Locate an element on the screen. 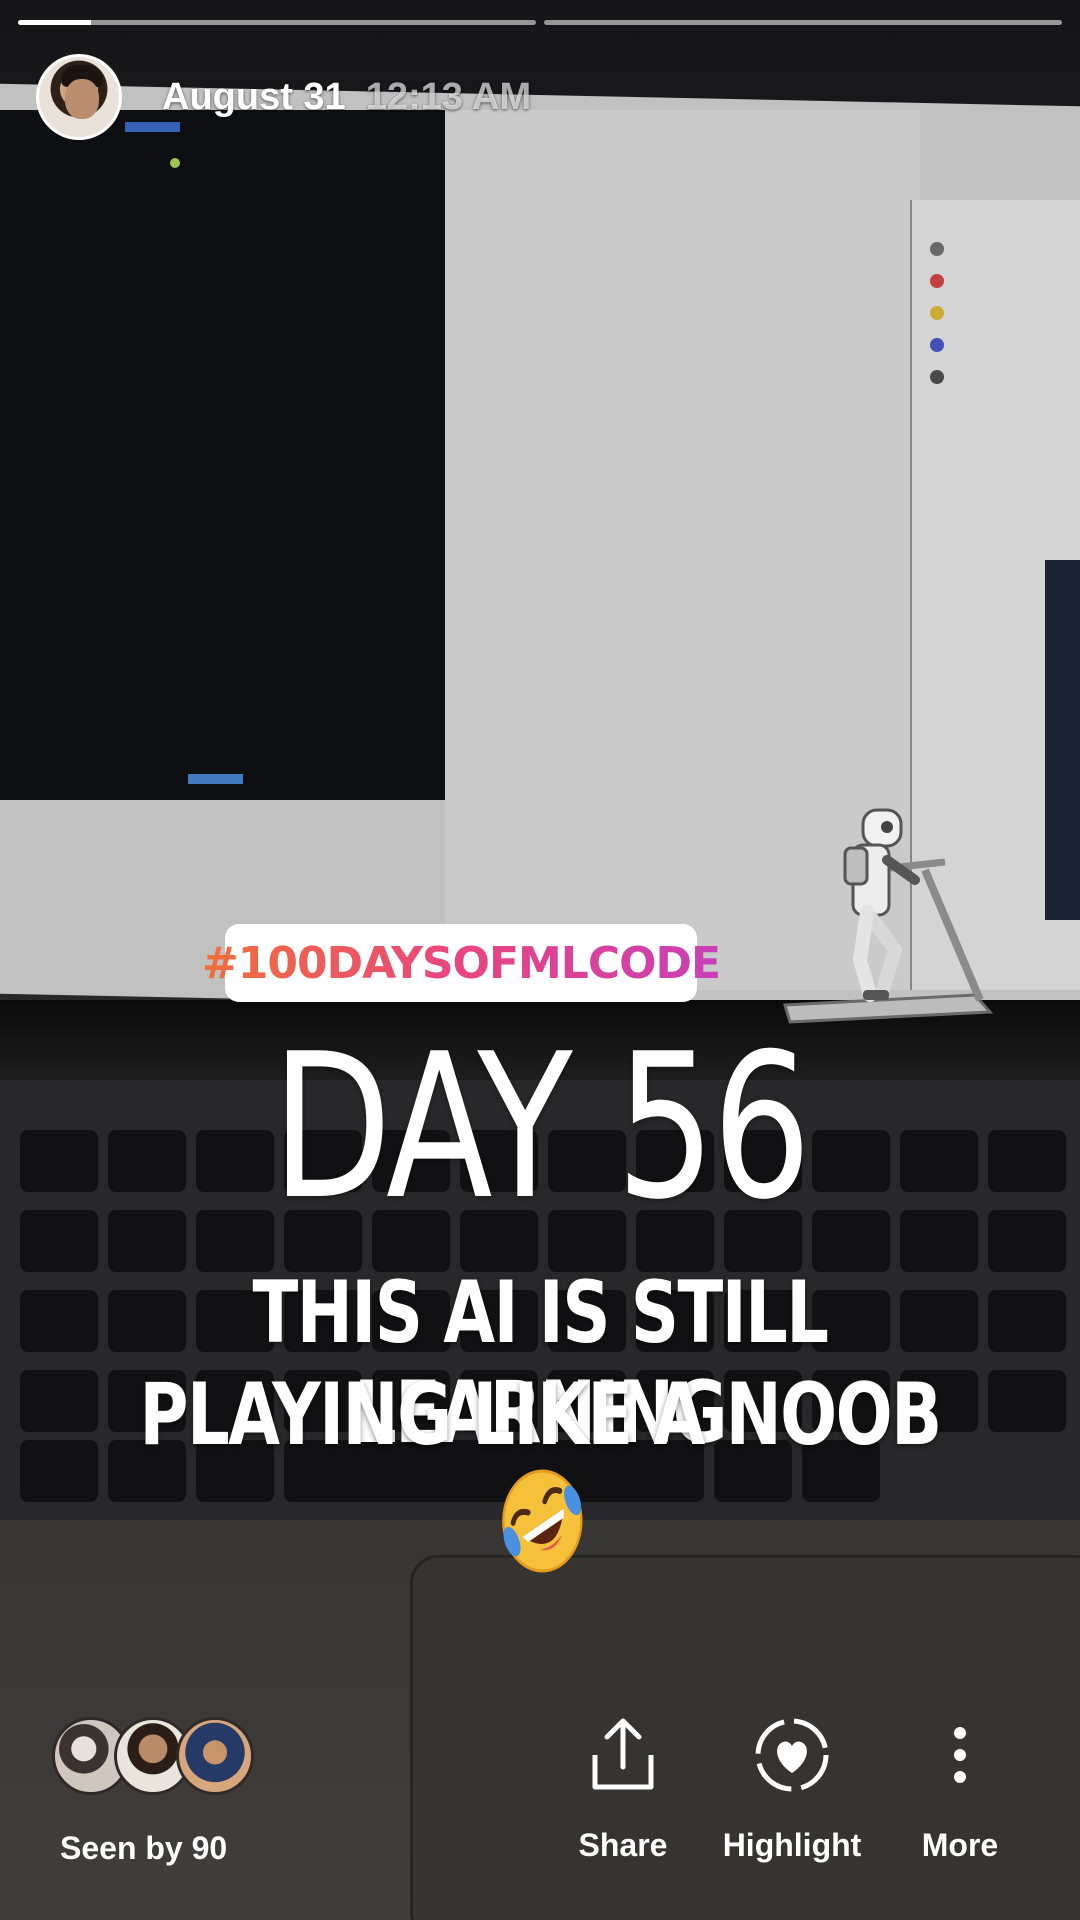  share-label: Share is located at coordinates (623, 1845).